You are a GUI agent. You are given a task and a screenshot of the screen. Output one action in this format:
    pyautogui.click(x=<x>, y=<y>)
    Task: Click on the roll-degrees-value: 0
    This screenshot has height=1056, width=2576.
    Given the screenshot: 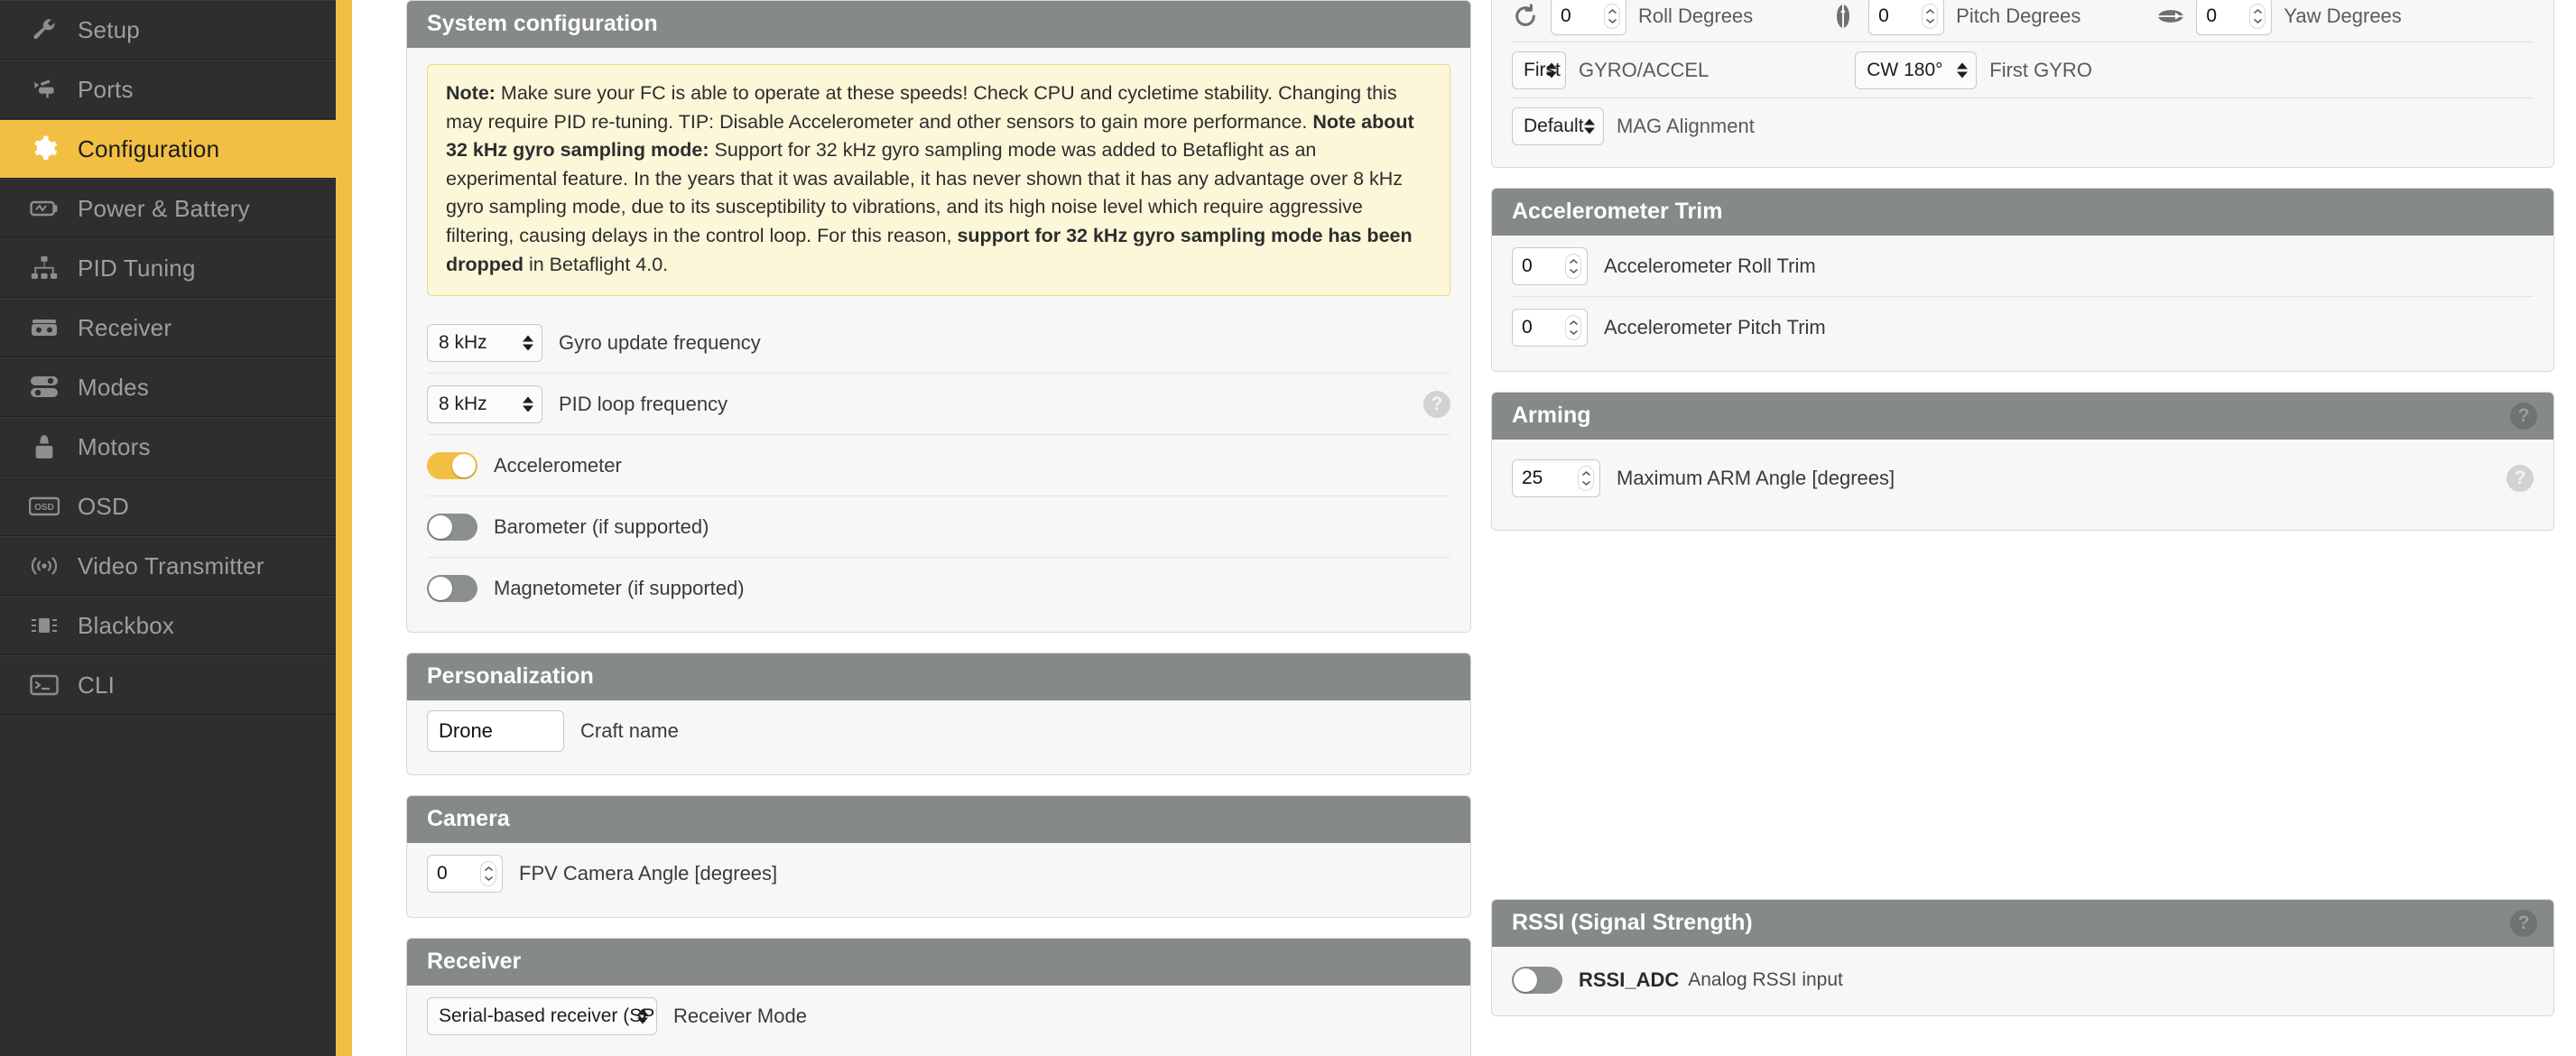 What is the action you would take?
    pyautogui.click(x=1566, y=15)
    